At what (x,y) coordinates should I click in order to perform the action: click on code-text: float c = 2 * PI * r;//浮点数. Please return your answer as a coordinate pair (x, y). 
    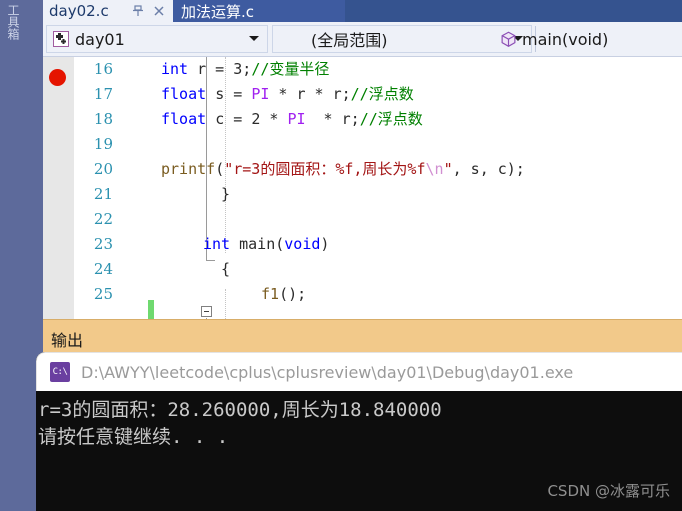
    Looking at the image, I should click on (292, 119).